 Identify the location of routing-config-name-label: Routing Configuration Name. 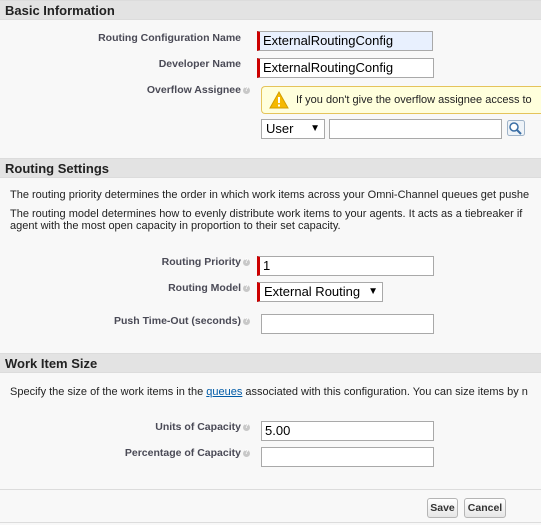
(169, 38).